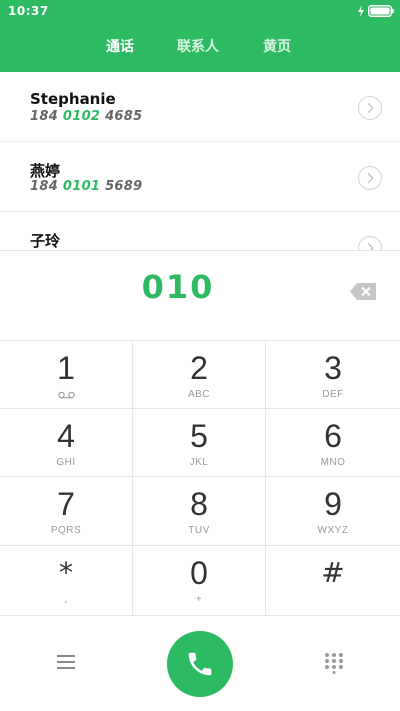  I want to click on key-4: 4 GHI, so click(66, 443).